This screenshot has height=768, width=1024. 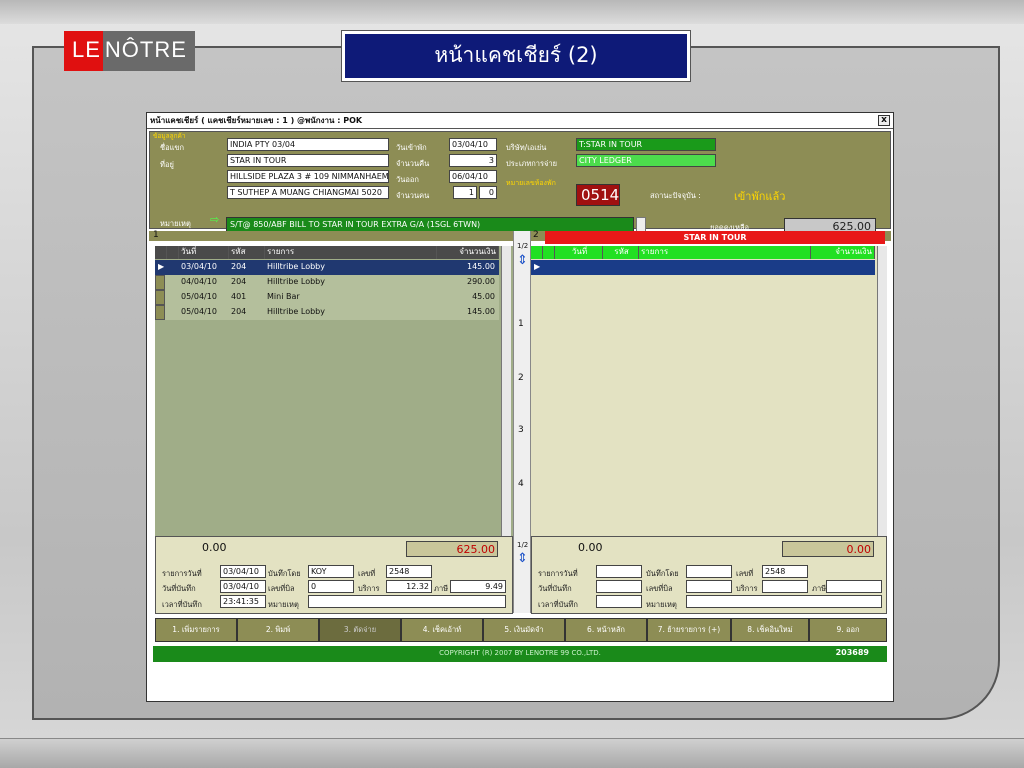 I want to click on checkout-button: 4. เช็คเอ้าท์, so click(x=442, y=630).